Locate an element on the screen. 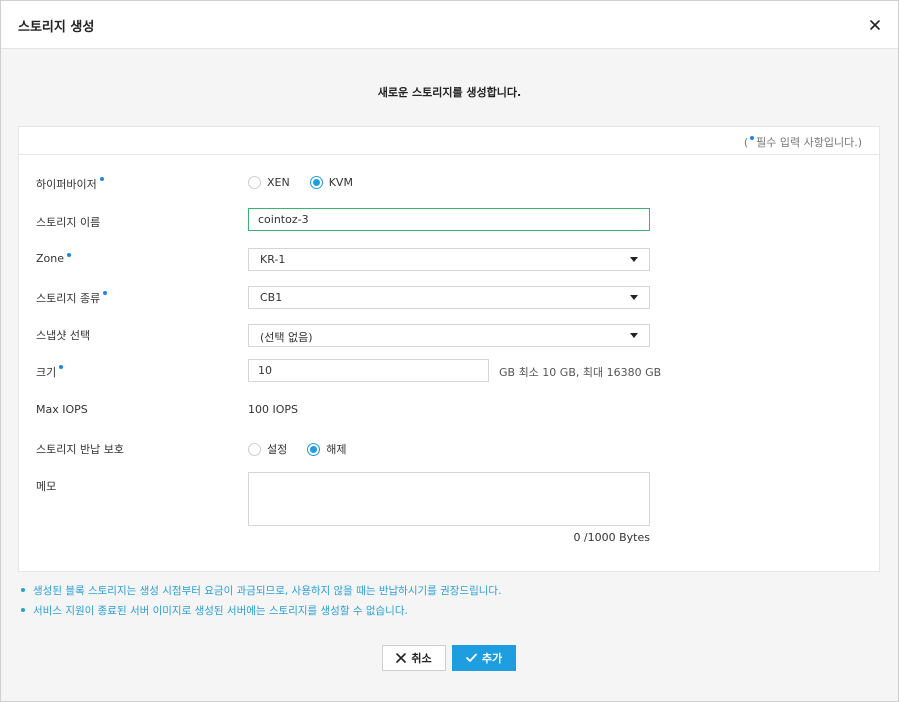 Image resolution: width=899 pixels, height=702 pixels. return-protection-off-label: 해제 is located at coordinates (336, 449).